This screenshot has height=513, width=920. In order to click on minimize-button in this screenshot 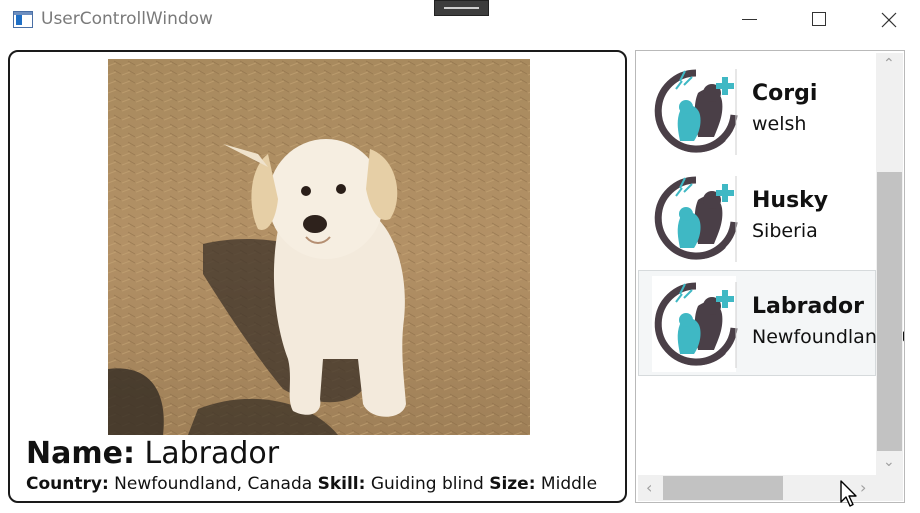, I will do `click(750, 20)`.